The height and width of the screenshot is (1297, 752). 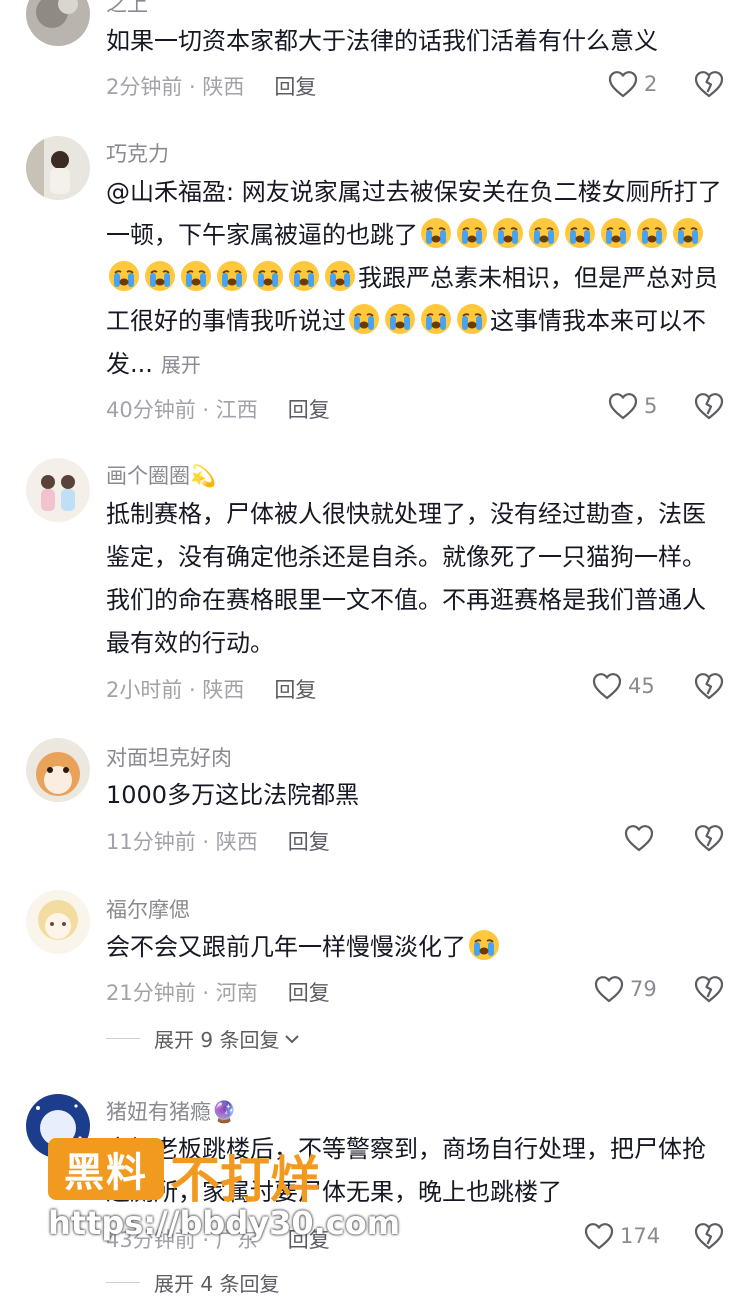 What do you see at coordinates (245, 1180) in the screenshot?
I see `watermark-title: 不打烊` at bounding box center [245, 1180].